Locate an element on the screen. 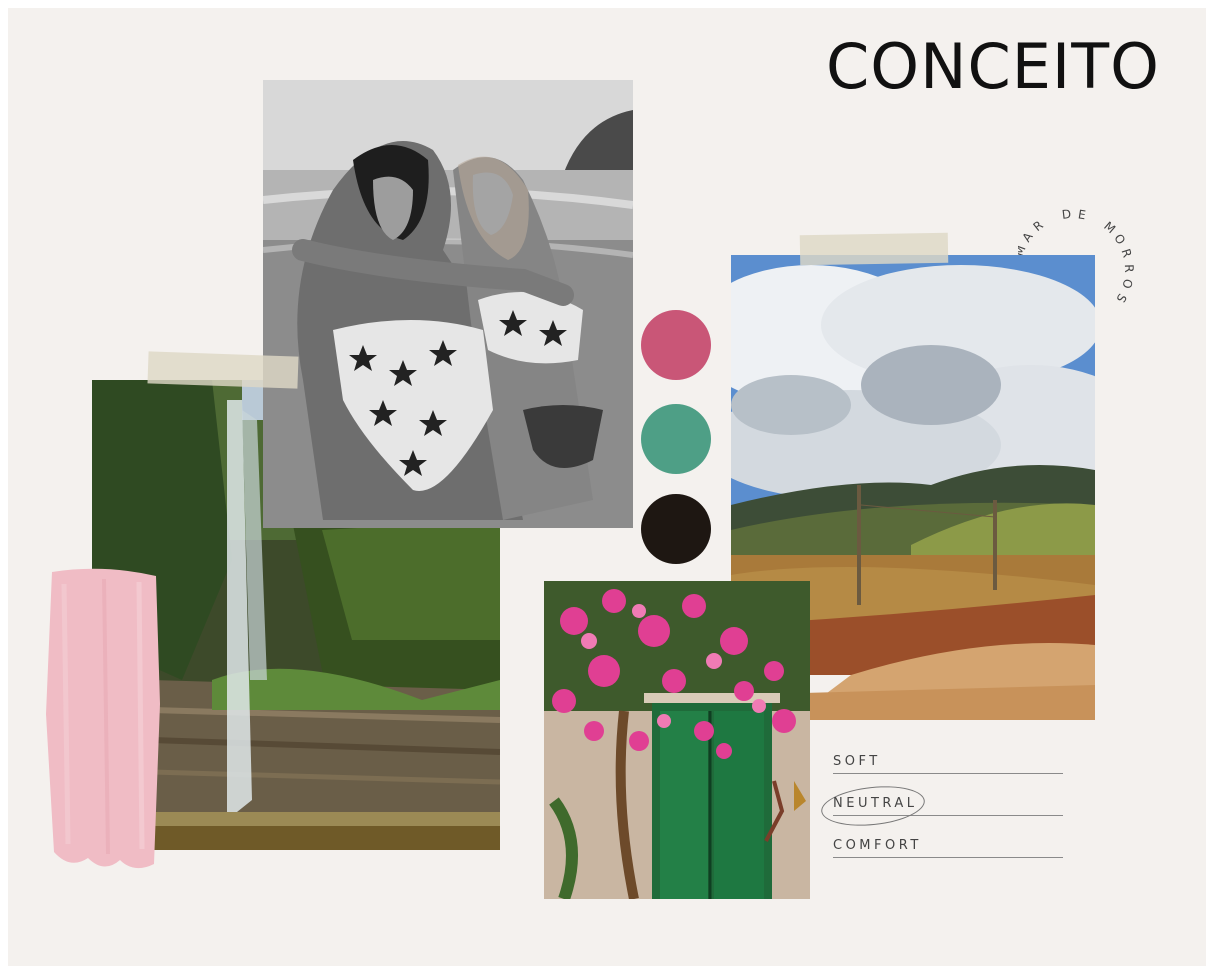 This screenshot has height=972, width=1214. keyword-row: COMFORT is located at coordinates (948, 837).